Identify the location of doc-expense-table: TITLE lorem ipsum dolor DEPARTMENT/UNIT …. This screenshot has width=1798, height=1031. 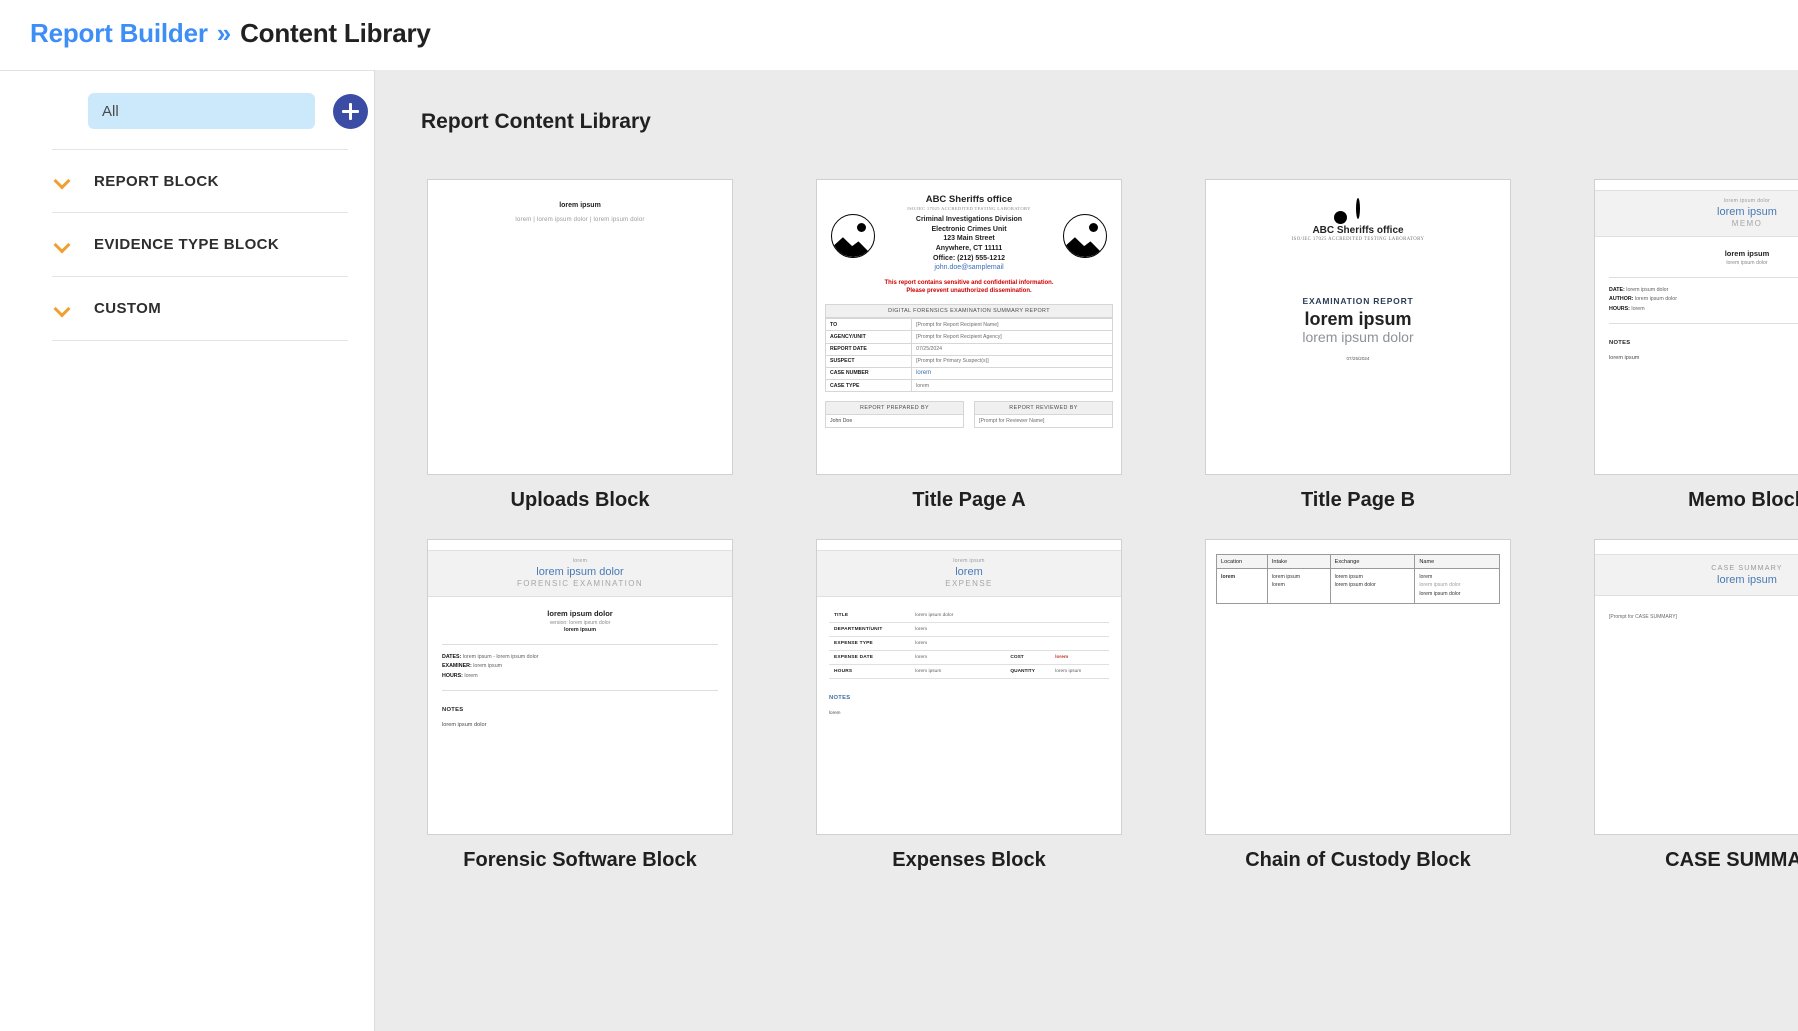
(969, 644).